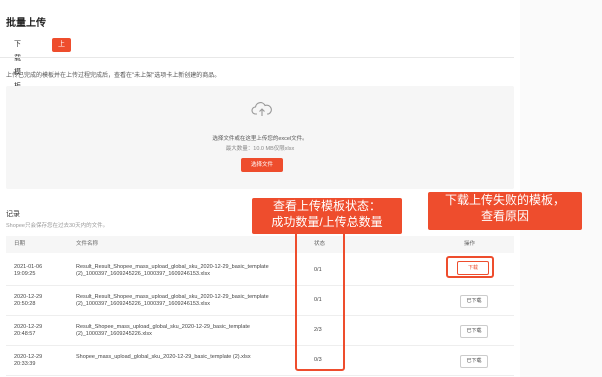 The height and width of the screenshot is (377, 602). I want to click on upload-hint: 选择文件或在这里上传您的excel文件。, so click(260, 139).